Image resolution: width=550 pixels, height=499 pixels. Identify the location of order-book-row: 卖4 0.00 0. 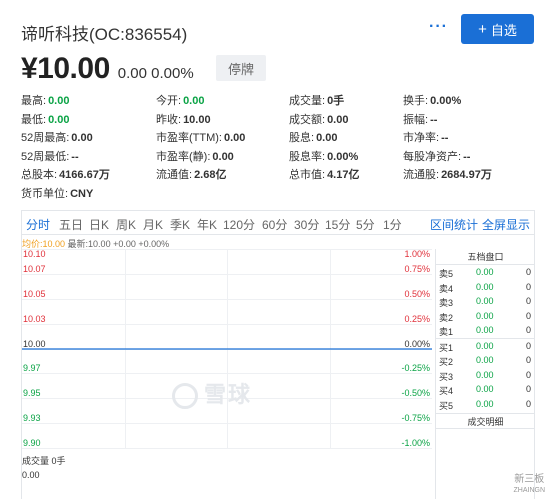
(485, 287).